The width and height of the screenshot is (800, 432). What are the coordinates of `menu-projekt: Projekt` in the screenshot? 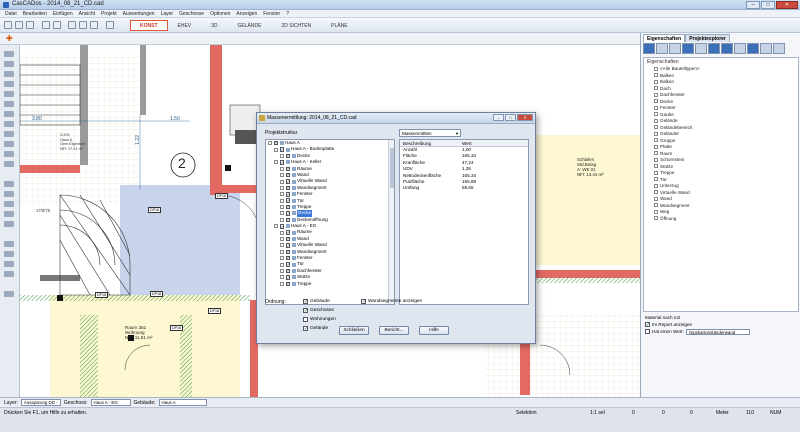 It's located at (109, 14).